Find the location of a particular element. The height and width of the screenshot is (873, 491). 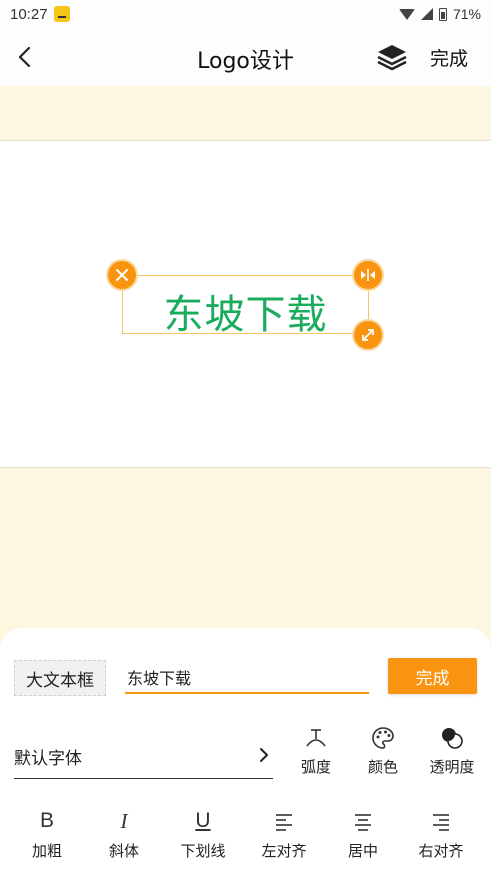

flip-handle is located at coordinates (368, 275).